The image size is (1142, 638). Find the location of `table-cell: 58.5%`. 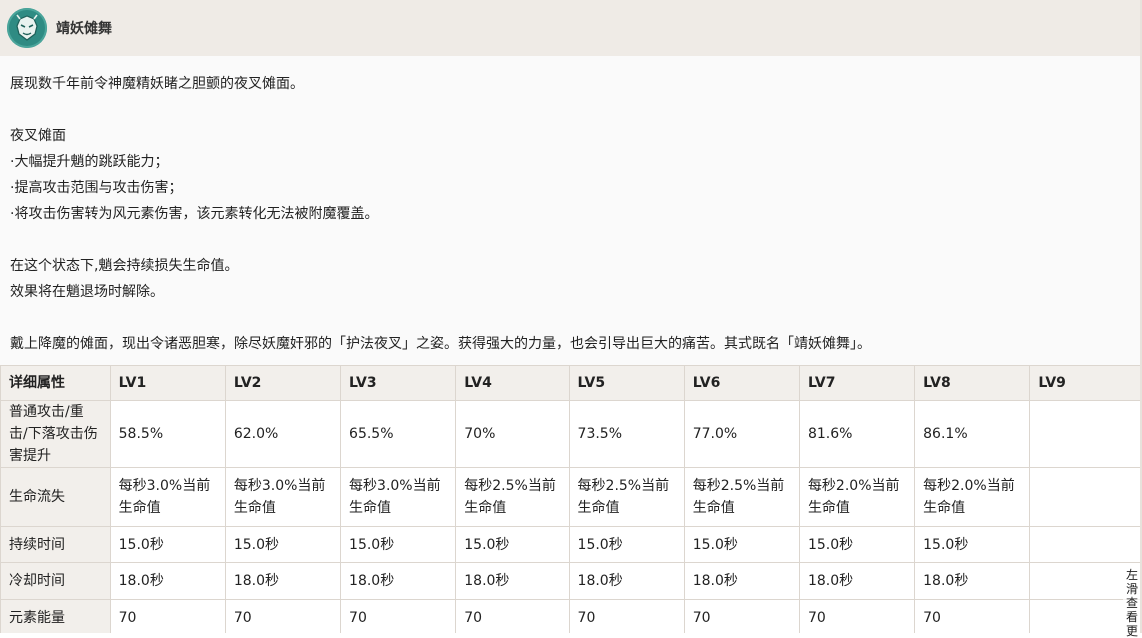

table-cell: 58.5% is located at coordinates (167, 434).